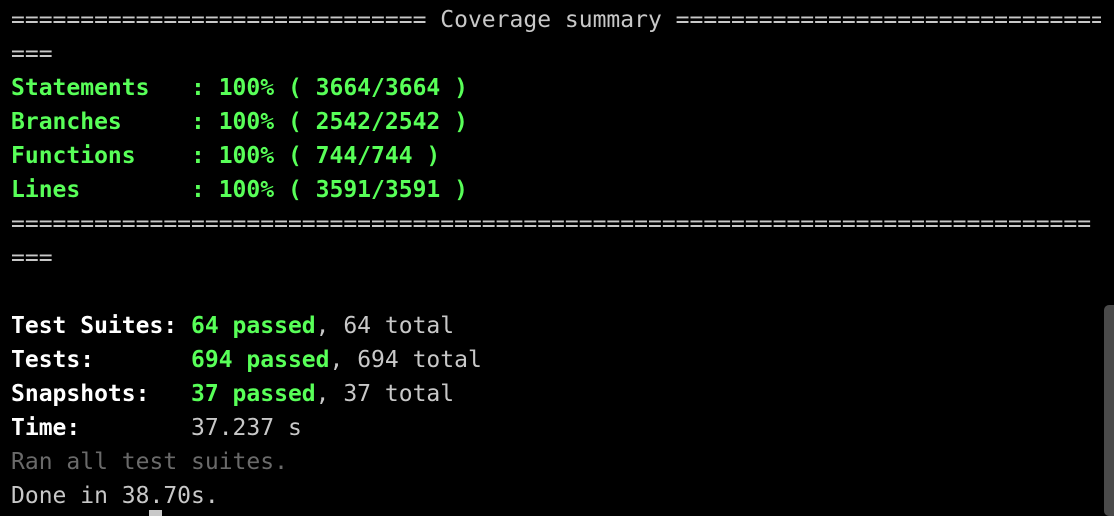 The height and width of the screenshot is (516, 1114). What do you see at coordinates (329, 122) in the screenshot?
I see `coverage-value: : 100% ( 2542/2542 )` at bounding box center [329, 122].